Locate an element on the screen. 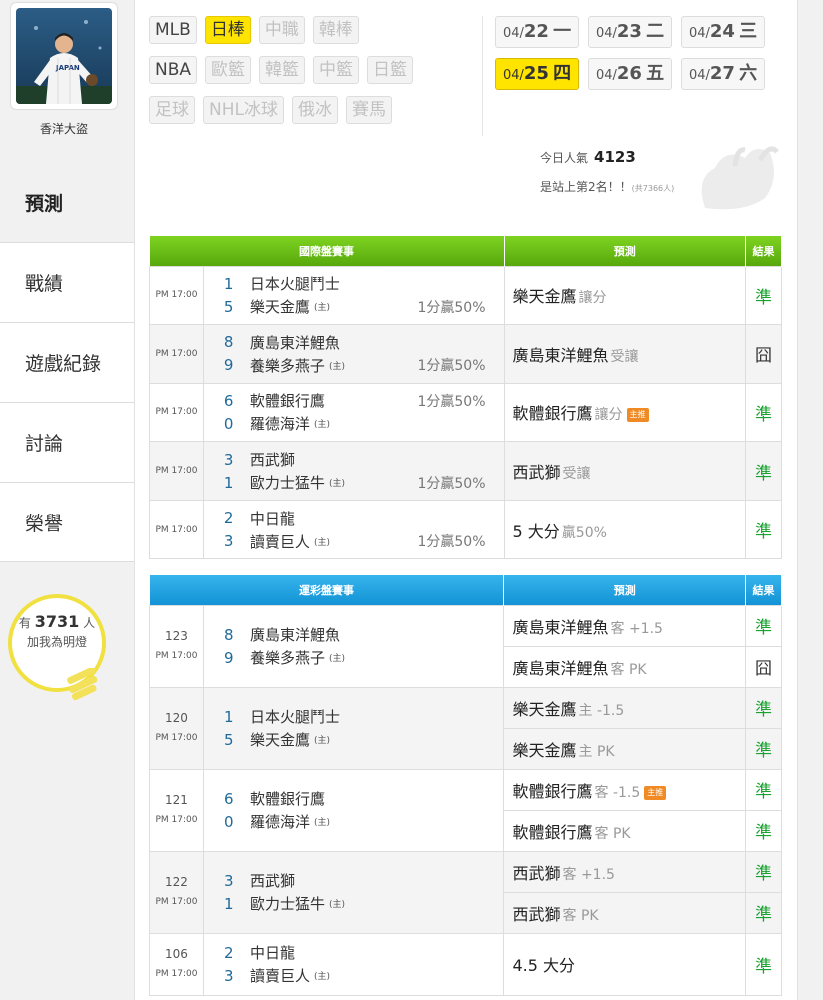 Image resolution: width=823 pixels, height=1000 pixels. popularity-label: 今日人氣 is located at coordinates (564, 158).